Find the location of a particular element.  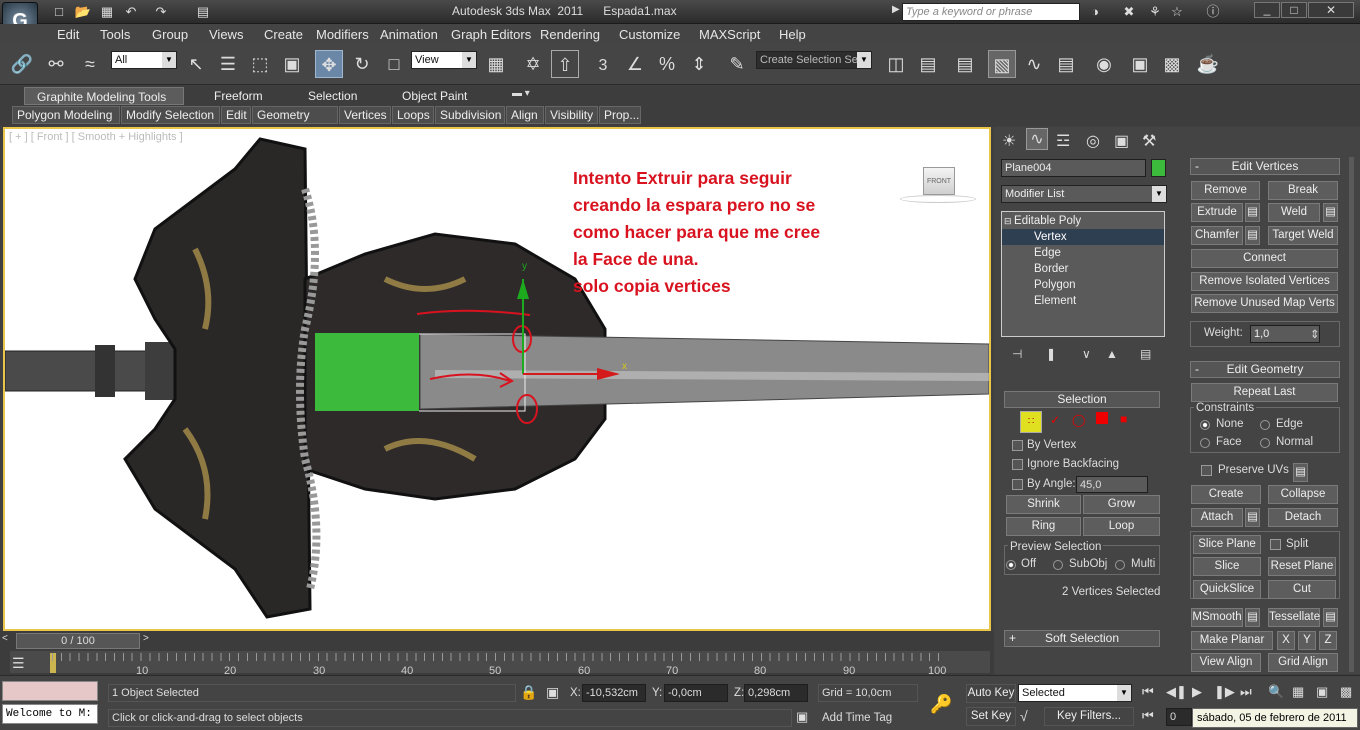

go-to-end-icon: ⏭ is located at coordinates (1246, 692).